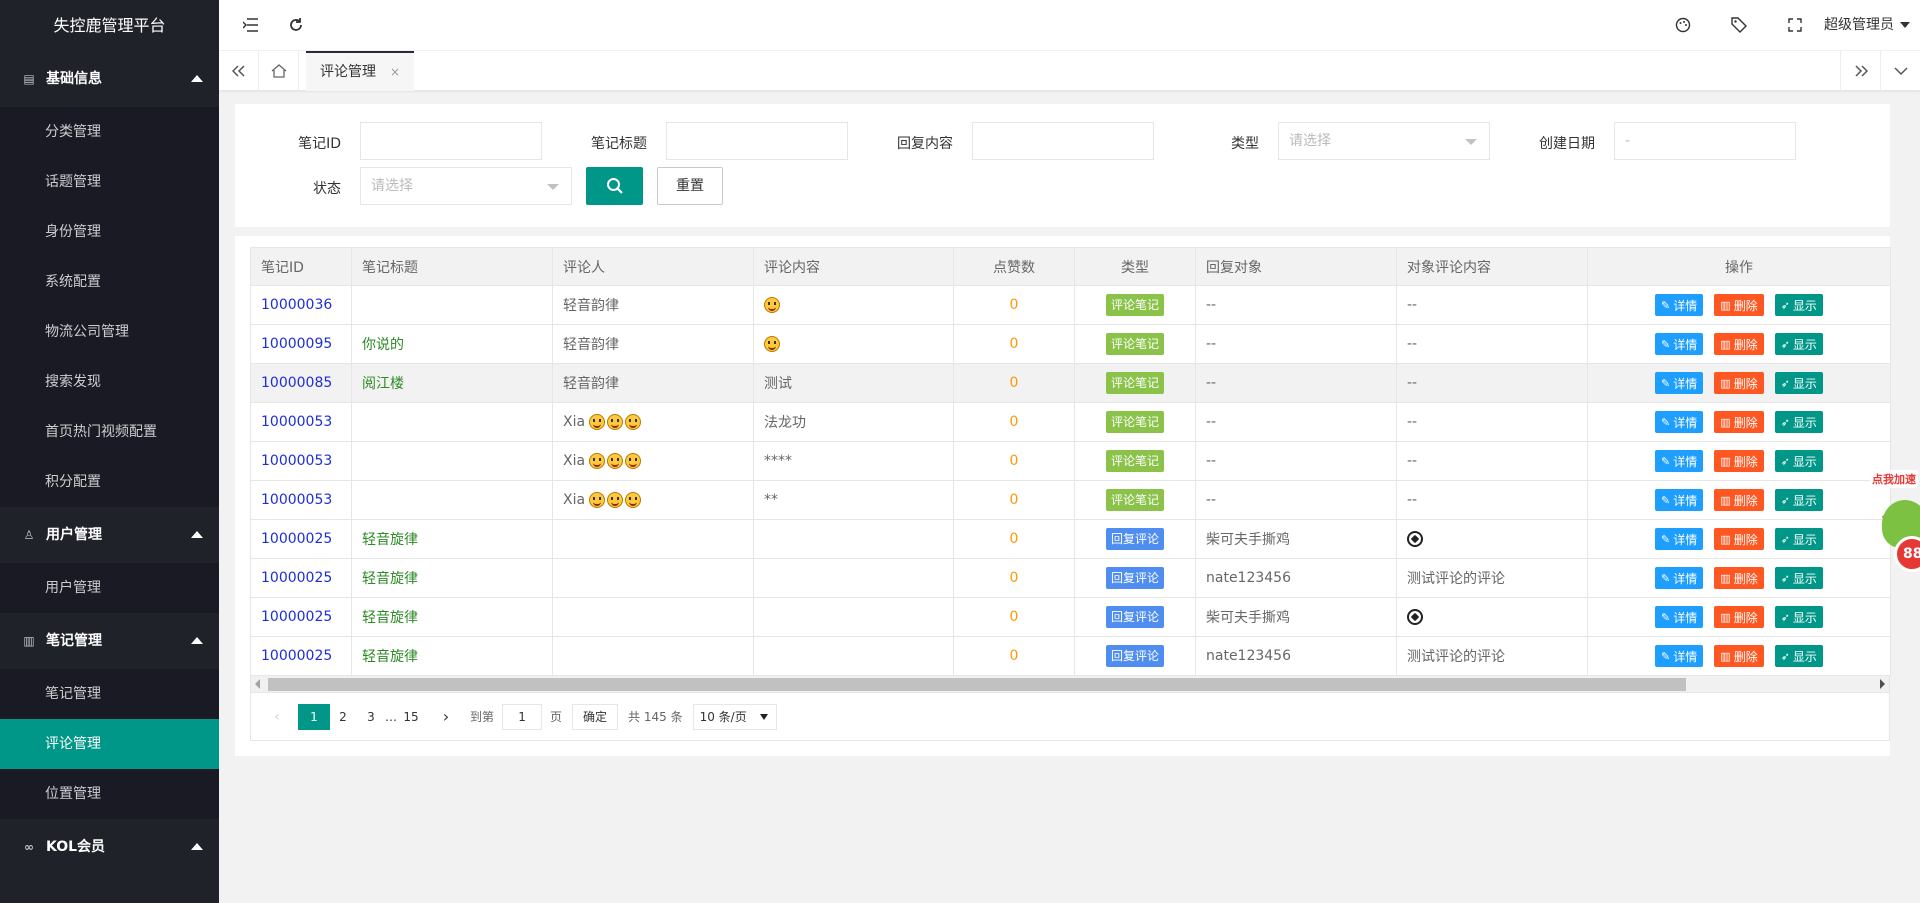 The width and height of the screenshot is (1920, 903). I want to click on goto-page-input: 1, so click(522, 716).